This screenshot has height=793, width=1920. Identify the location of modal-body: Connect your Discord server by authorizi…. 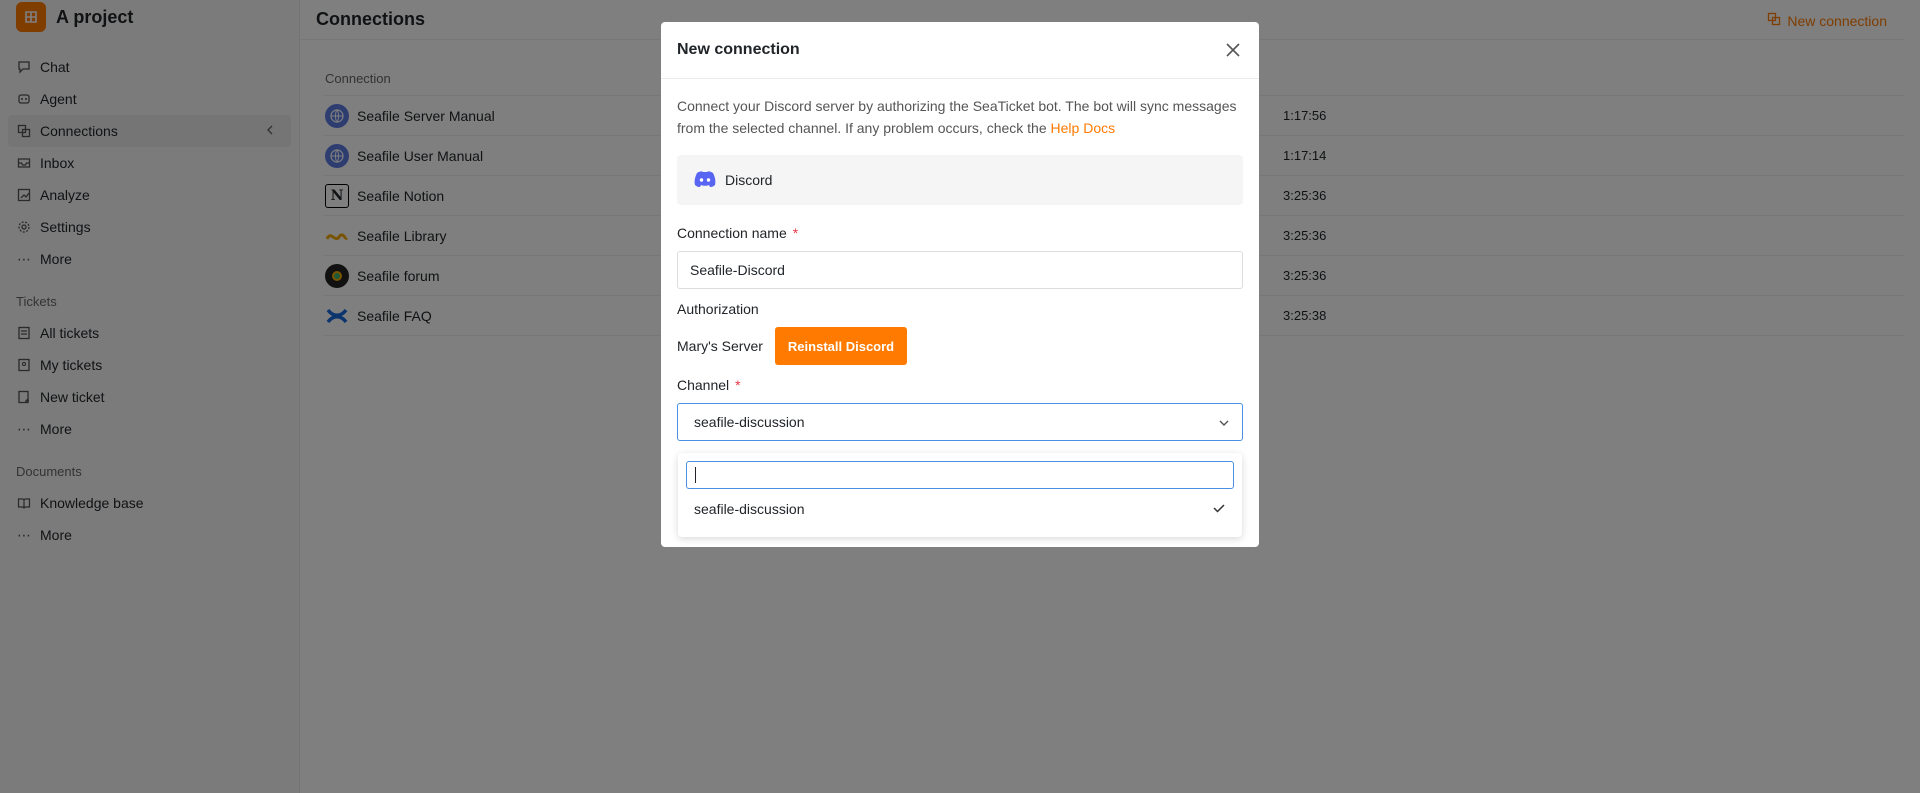
(960, 268).